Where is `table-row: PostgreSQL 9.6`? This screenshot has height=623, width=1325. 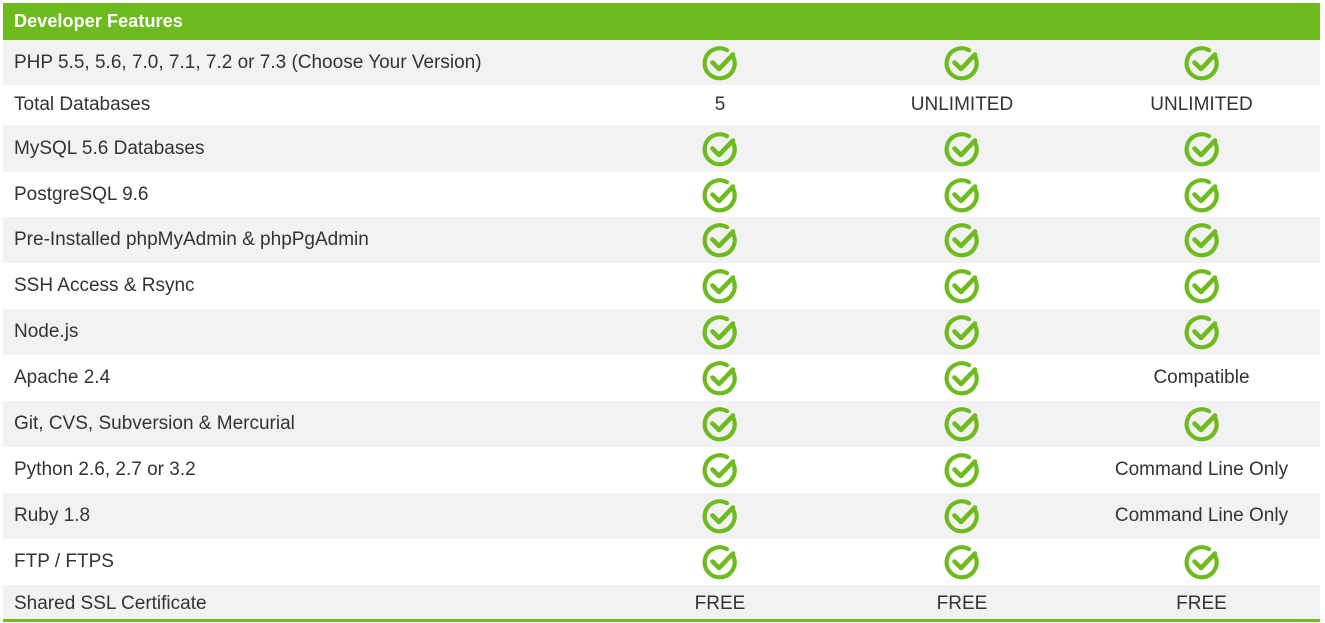 table-row: PostgreSQL 9.6 is located at coordinates (661, 194).